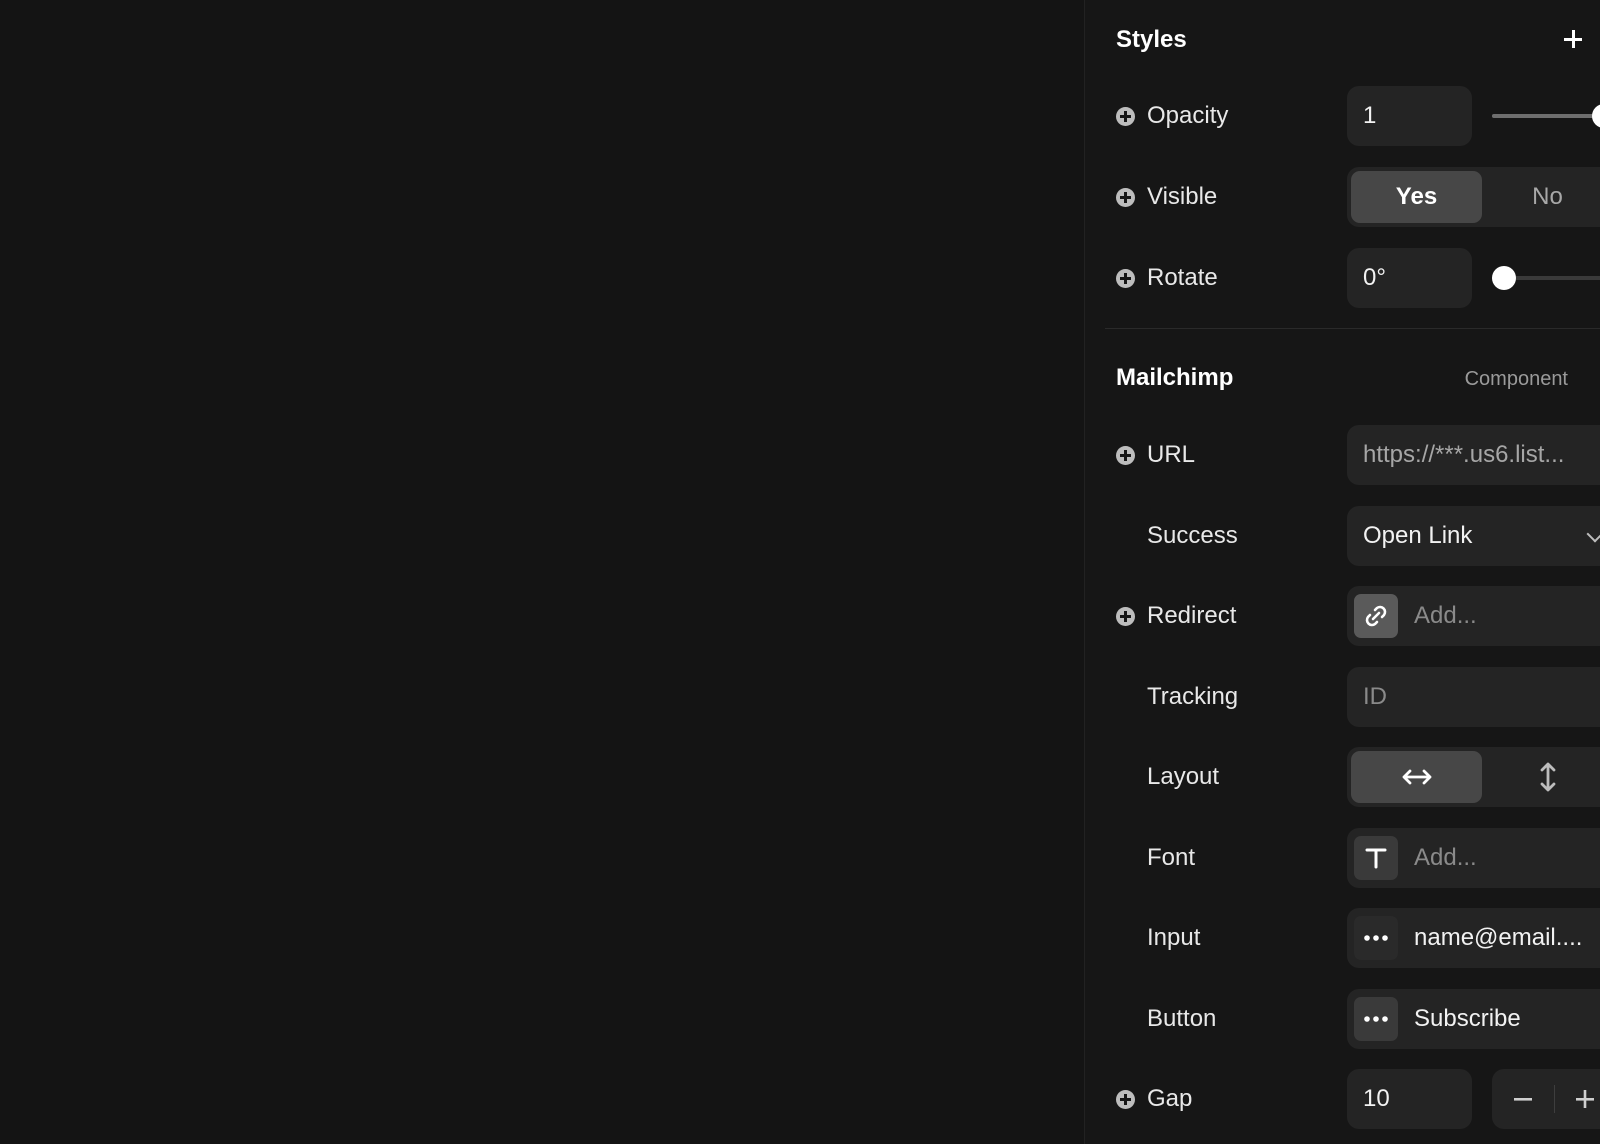 The image size is (1600, 1144). Describe the element at coordinates (1182, 277) in the screenshot. I see `rotate-label: Rotate` at that location.